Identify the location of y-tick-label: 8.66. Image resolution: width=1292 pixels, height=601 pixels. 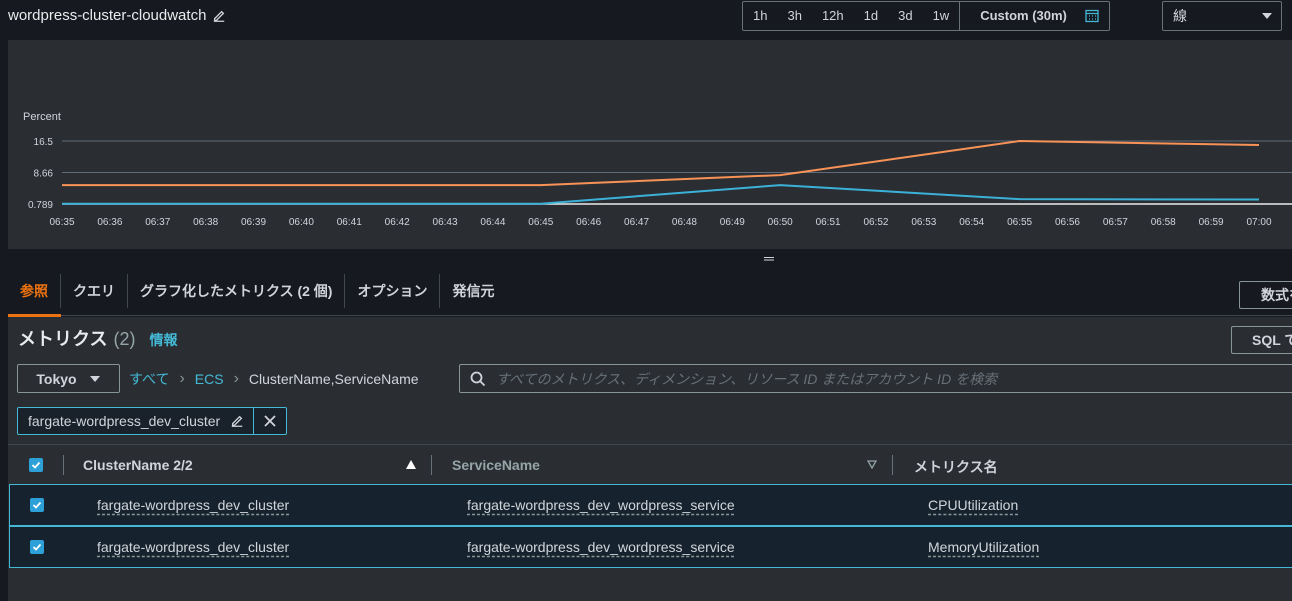
(44, 173).